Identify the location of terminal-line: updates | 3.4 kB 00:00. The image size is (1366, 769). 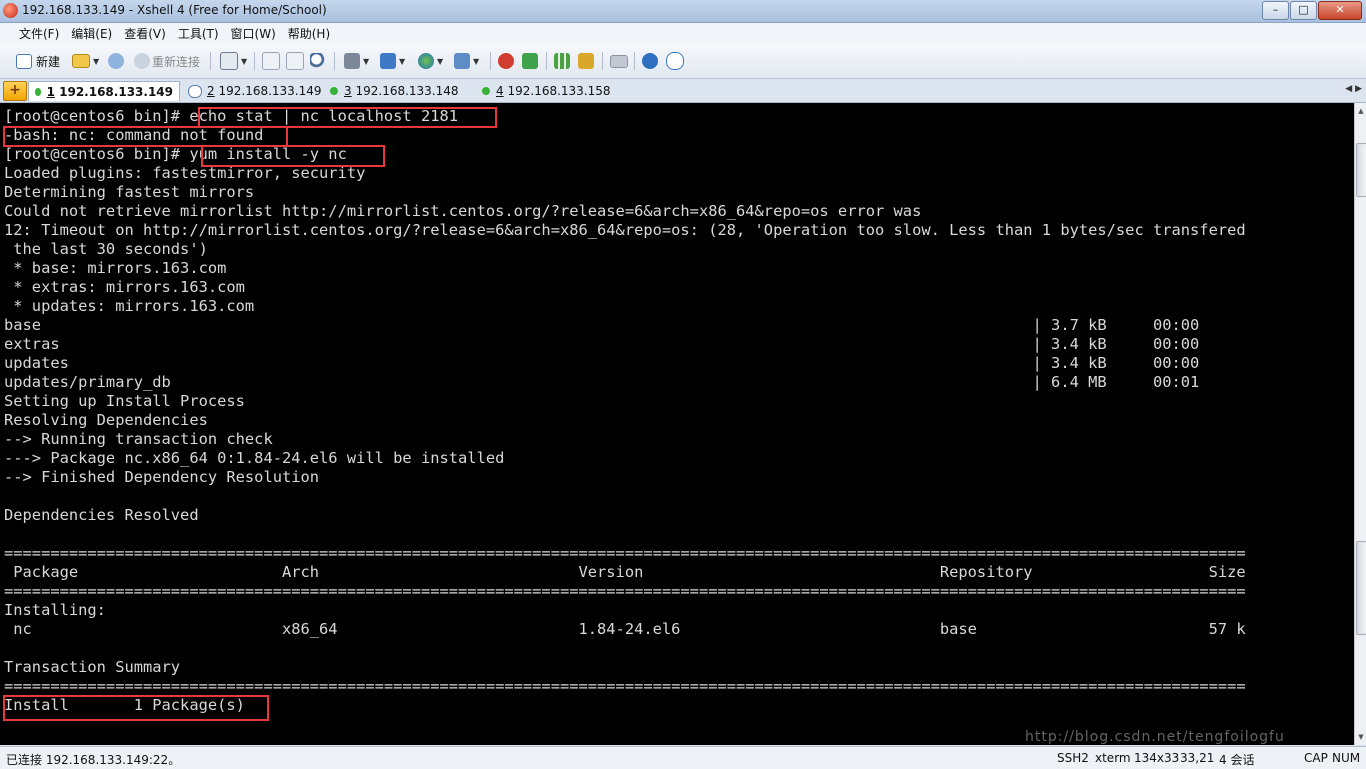
(602, 363).